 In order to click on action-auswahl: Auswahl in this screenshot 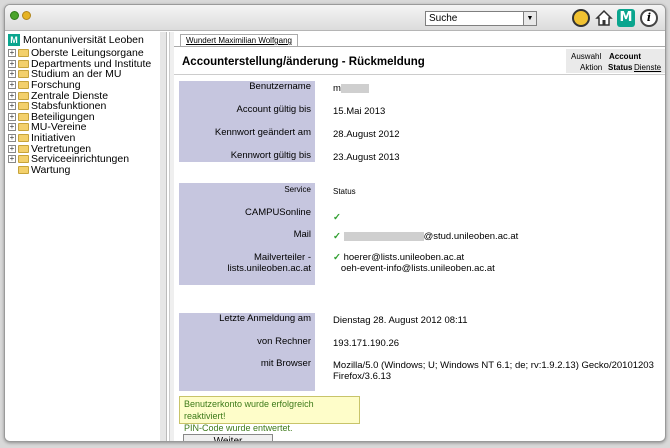, I will do `click(586, 56)`.